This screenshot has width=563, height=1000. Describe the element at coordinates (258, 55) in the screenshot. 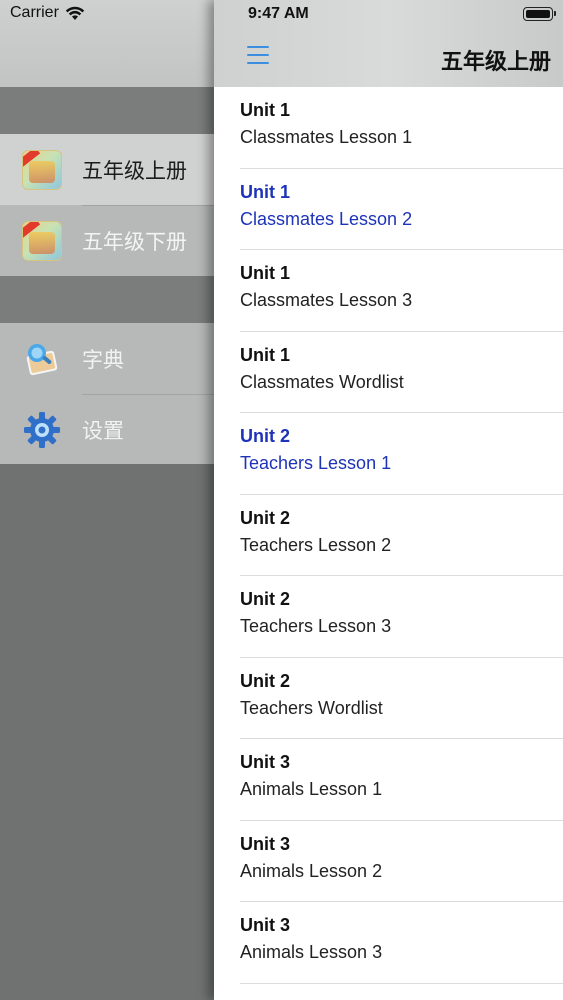

I see `hamburger-menu-icon` at that location.